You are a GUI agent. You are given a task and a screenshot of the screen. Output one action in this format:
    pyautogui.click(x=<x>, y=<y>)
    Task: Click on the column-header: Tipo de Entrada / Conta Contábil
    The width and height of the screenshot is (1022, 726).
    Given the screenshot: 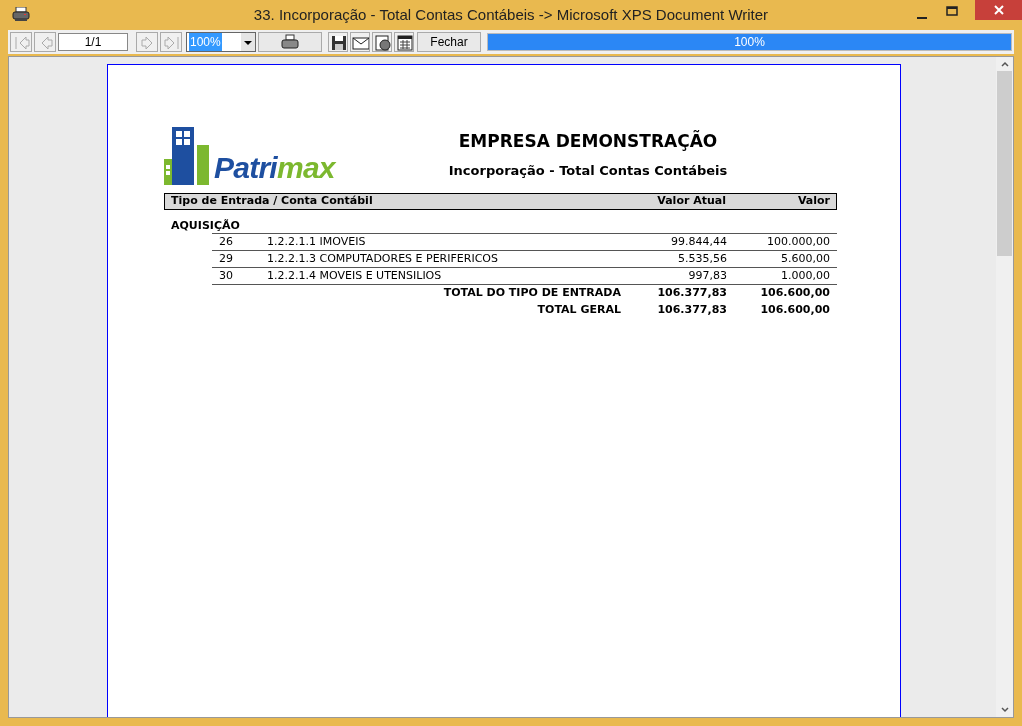 What is the action you would take?
    pyautogui.click(x=272, y=201)
    